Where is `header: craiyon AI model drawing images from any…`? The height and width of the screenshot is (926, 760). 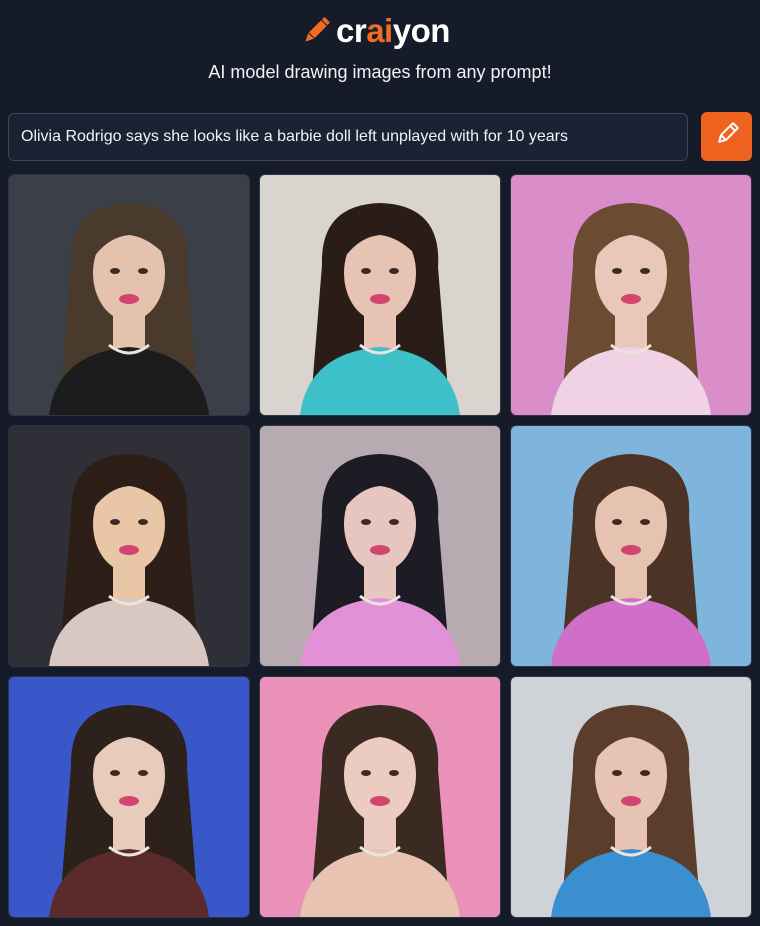 header: craiyon AI model drawing images from any… is located at coordinates (380, 56).